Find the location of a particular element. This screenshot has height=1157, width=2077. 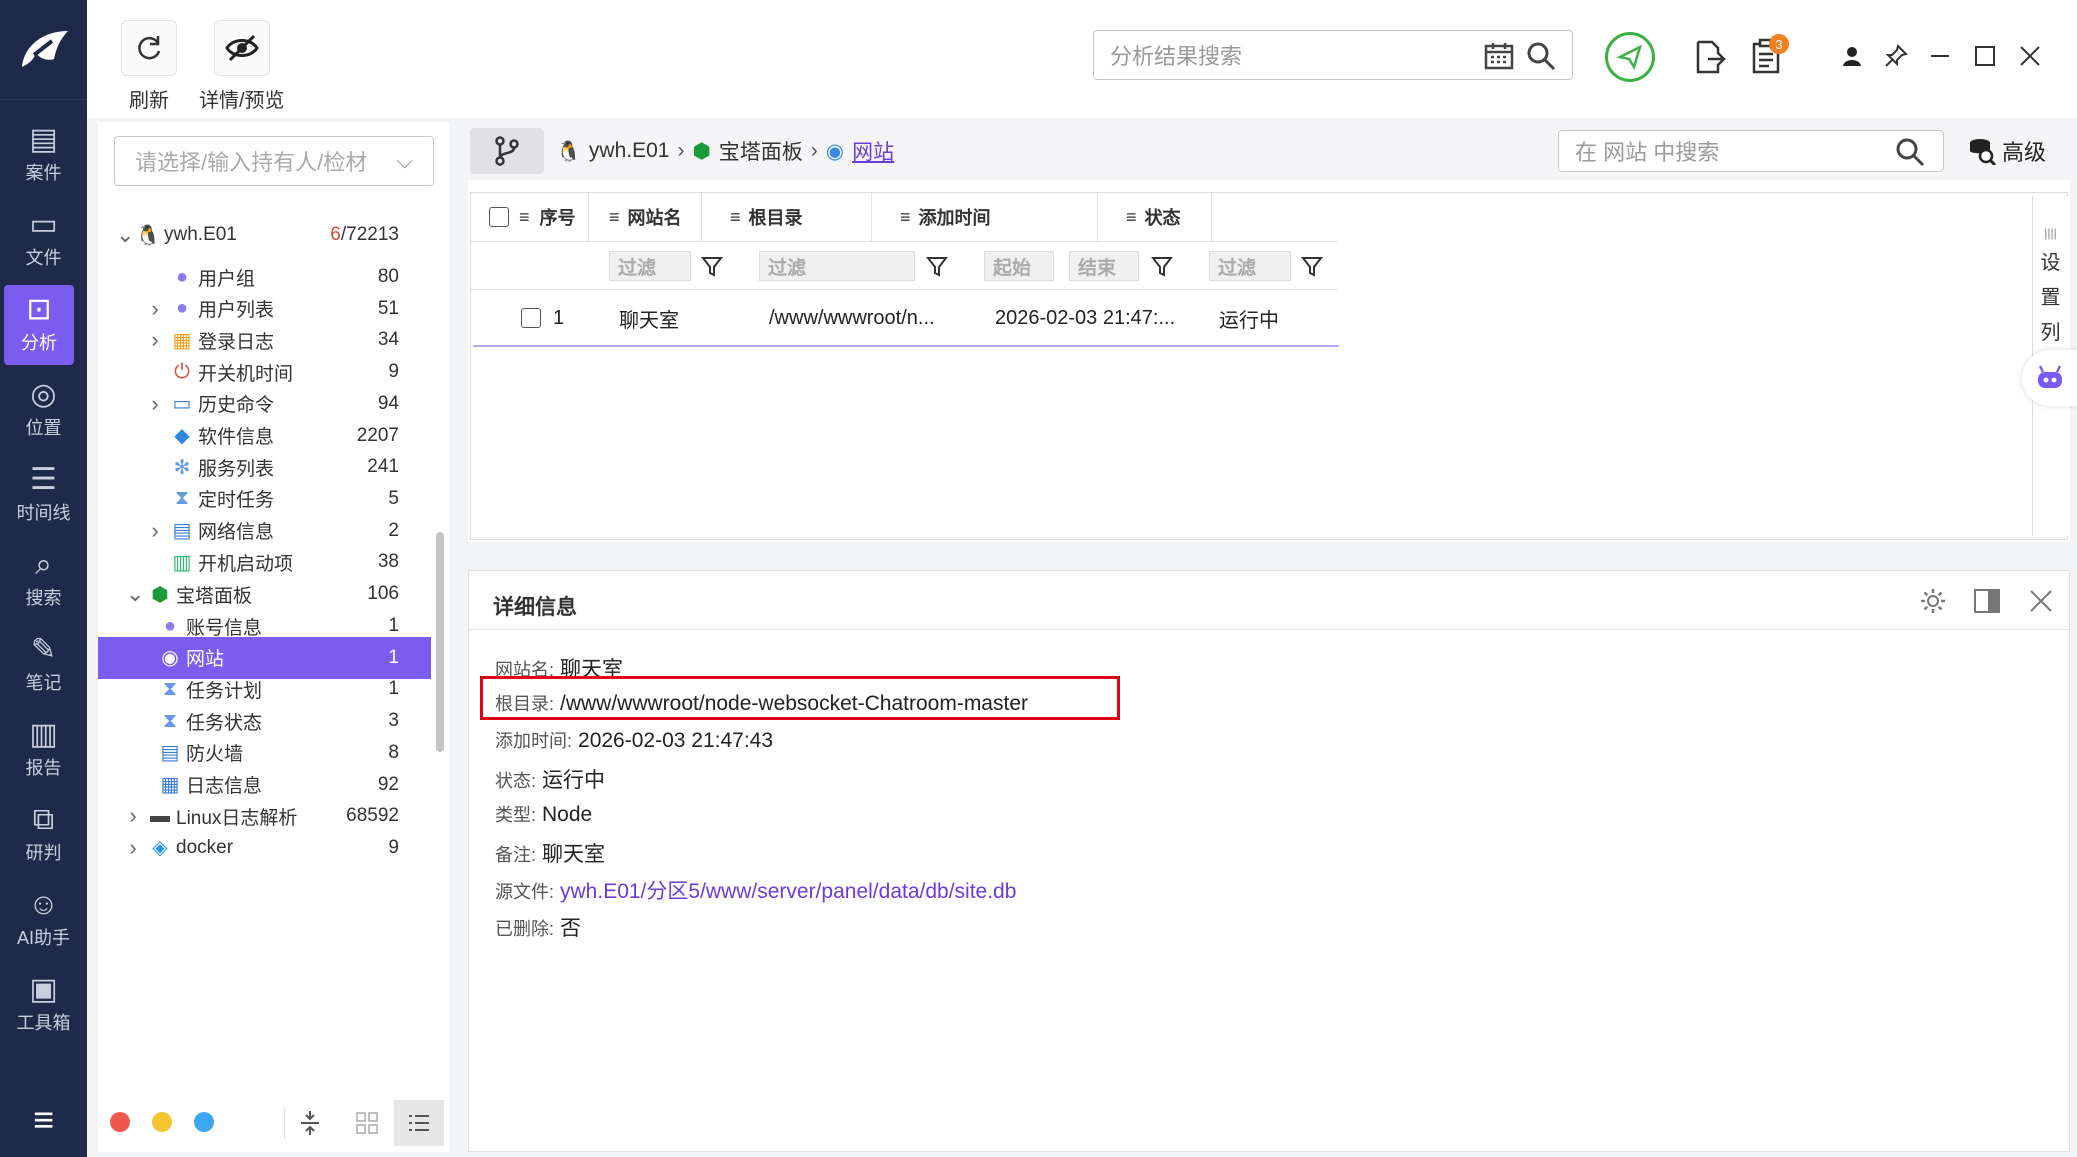

rail-item-file: ▭ 文件 is located at coordinates (43, 240).